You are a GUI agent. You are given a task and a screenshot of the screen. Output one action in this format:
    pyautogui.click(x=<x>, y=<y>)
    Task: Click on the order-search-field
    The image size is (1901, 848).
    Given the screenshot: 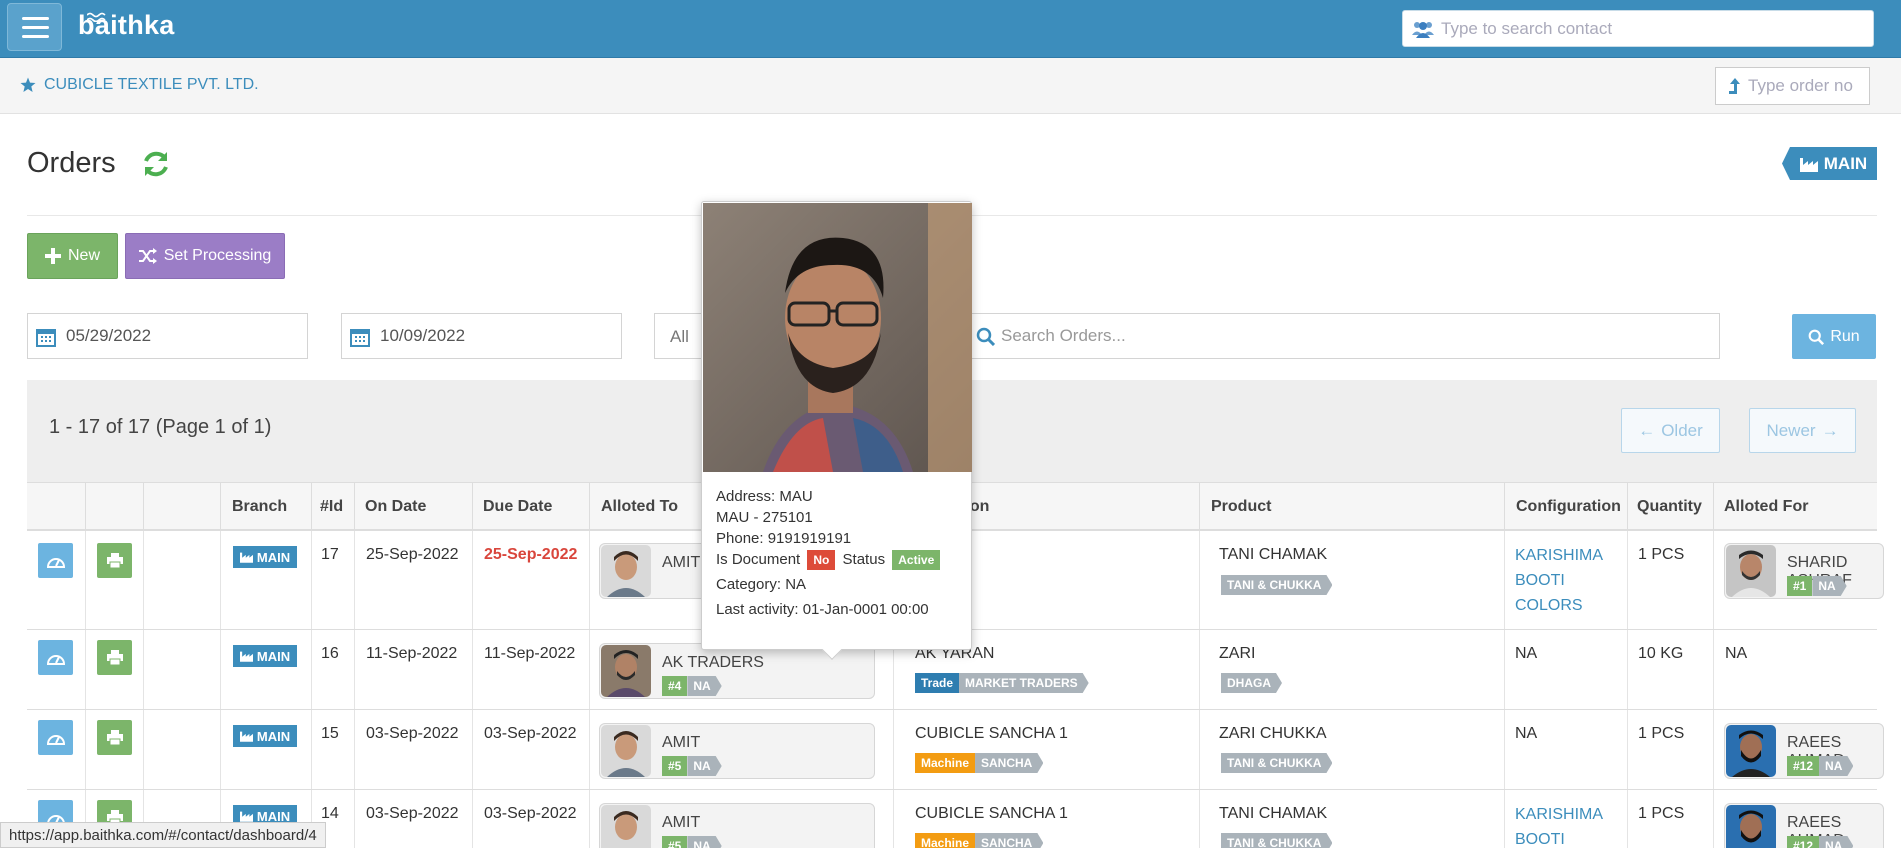 What is the action you would take?
    pyautogui.click(x=1341, y=336)
    